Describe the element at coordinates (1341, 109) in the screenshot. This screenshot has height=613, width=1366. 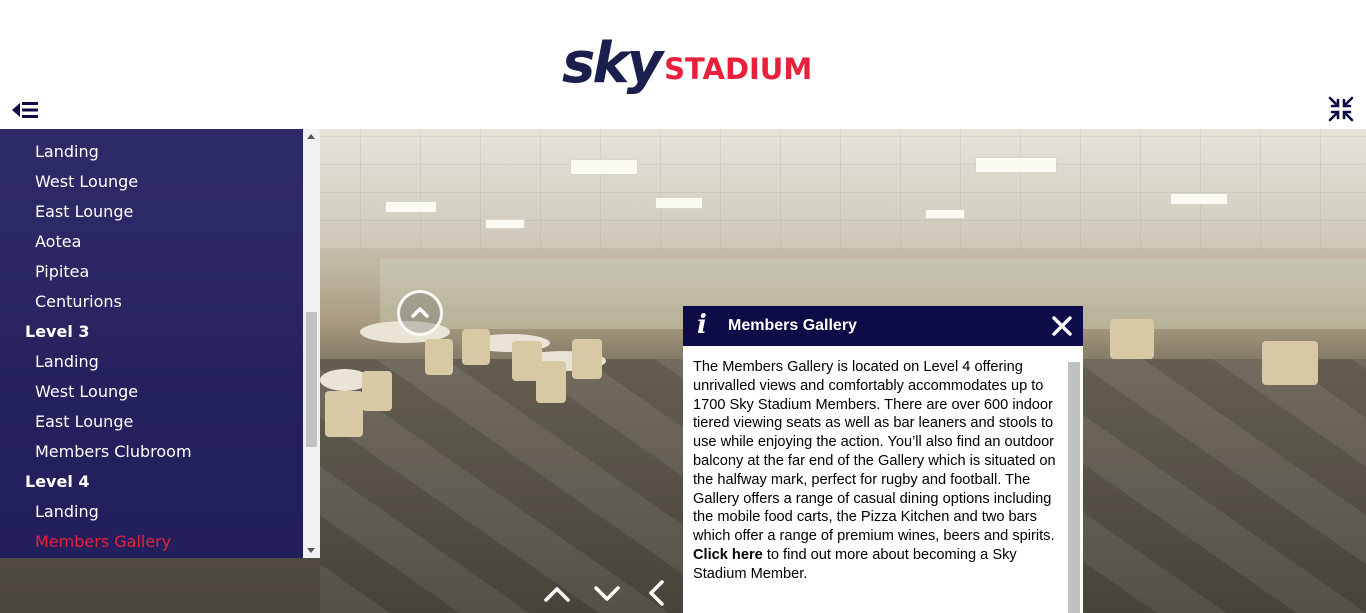
I see `fullscreen-exit-icon` at that location.